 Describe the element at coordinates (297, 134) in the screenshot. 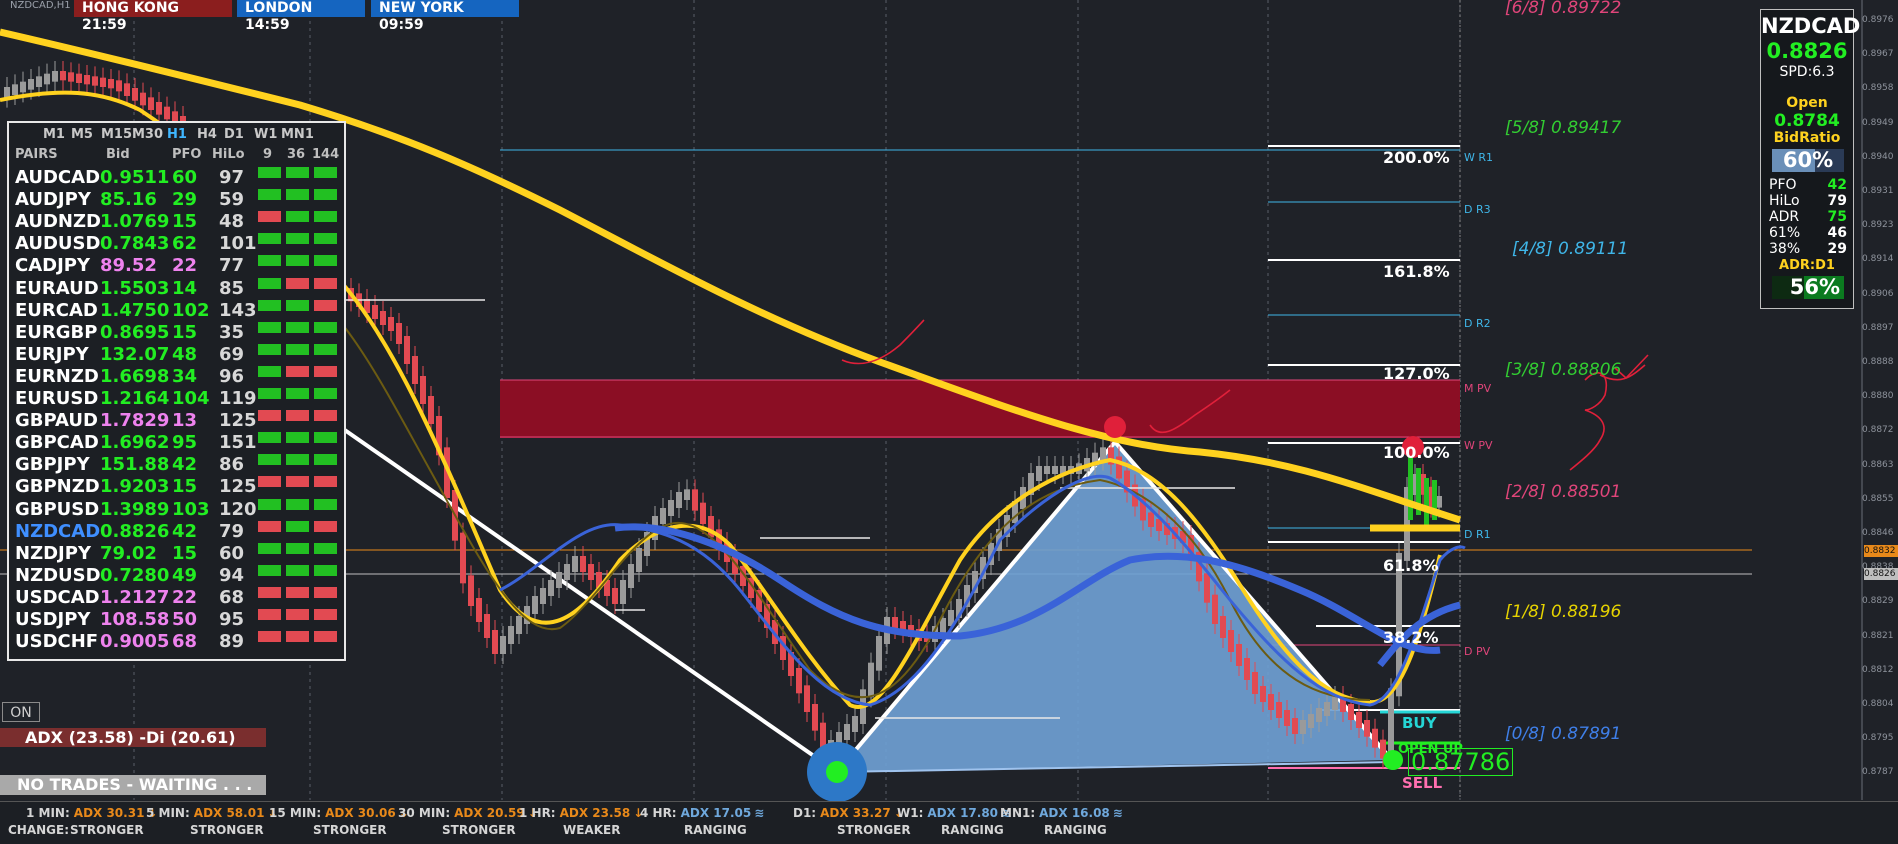

I see `timeframe-mn1: MN1` at that location.